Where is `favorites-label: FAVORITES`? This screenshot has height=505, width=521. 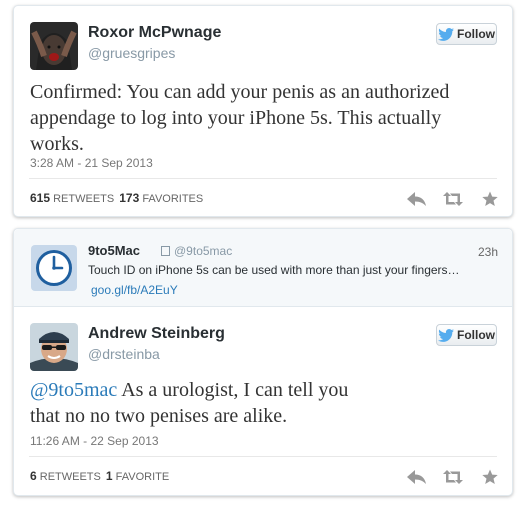
favorites-label: FAVORITES is located at coordinates (173, 199).